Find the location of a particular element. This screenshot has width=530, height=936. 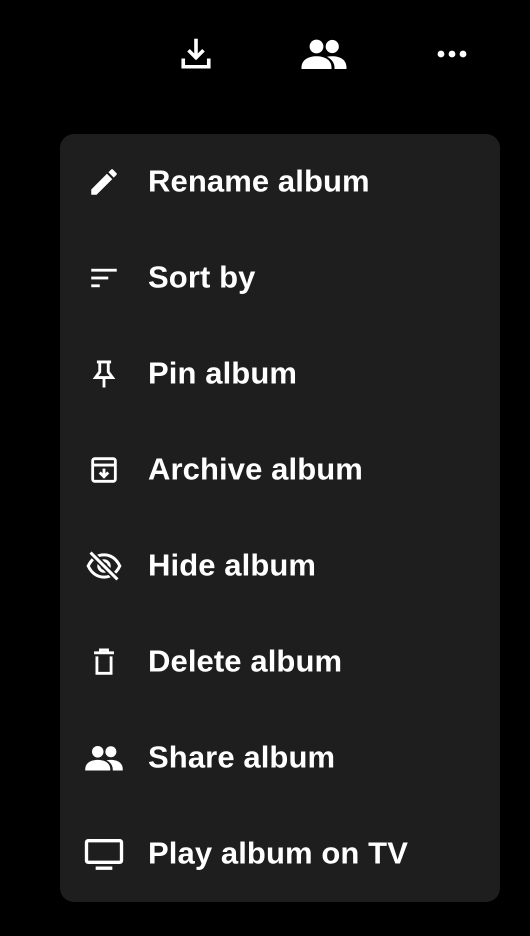

menu-item-archive-album: Archive album is located at coordinates (280, 470).